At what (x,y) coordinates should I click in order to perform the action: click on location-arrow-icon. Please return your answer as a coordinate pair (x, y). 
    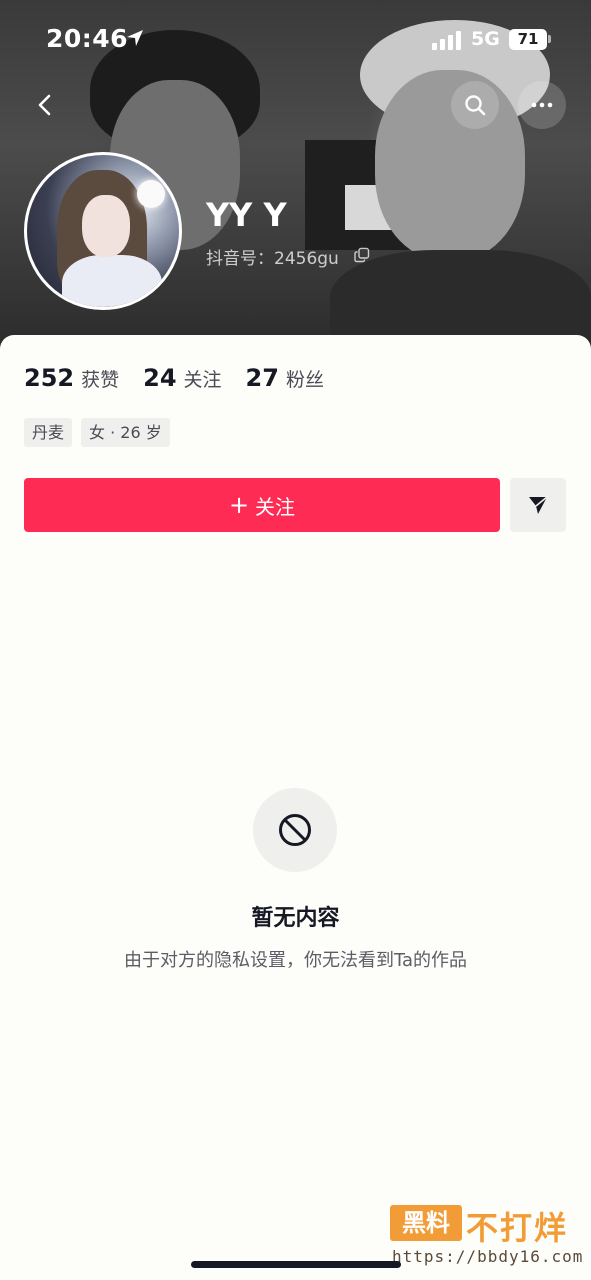
    Looking at the image, I should click on (135, 38).